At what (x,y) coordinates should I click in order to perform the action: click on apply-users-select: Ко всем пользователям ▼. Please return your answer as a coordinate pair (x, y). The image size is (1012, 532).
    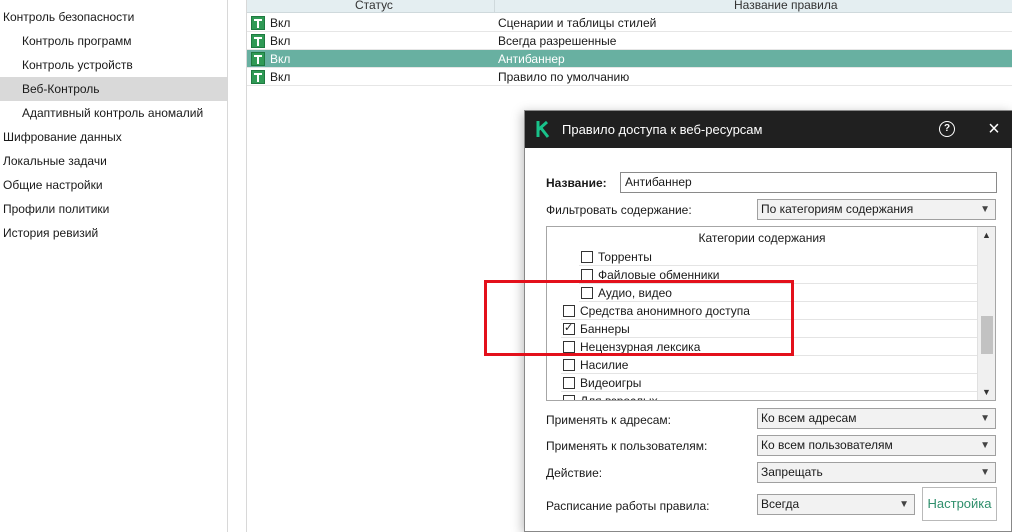
    Looking at the image, I should click on (876, 445).